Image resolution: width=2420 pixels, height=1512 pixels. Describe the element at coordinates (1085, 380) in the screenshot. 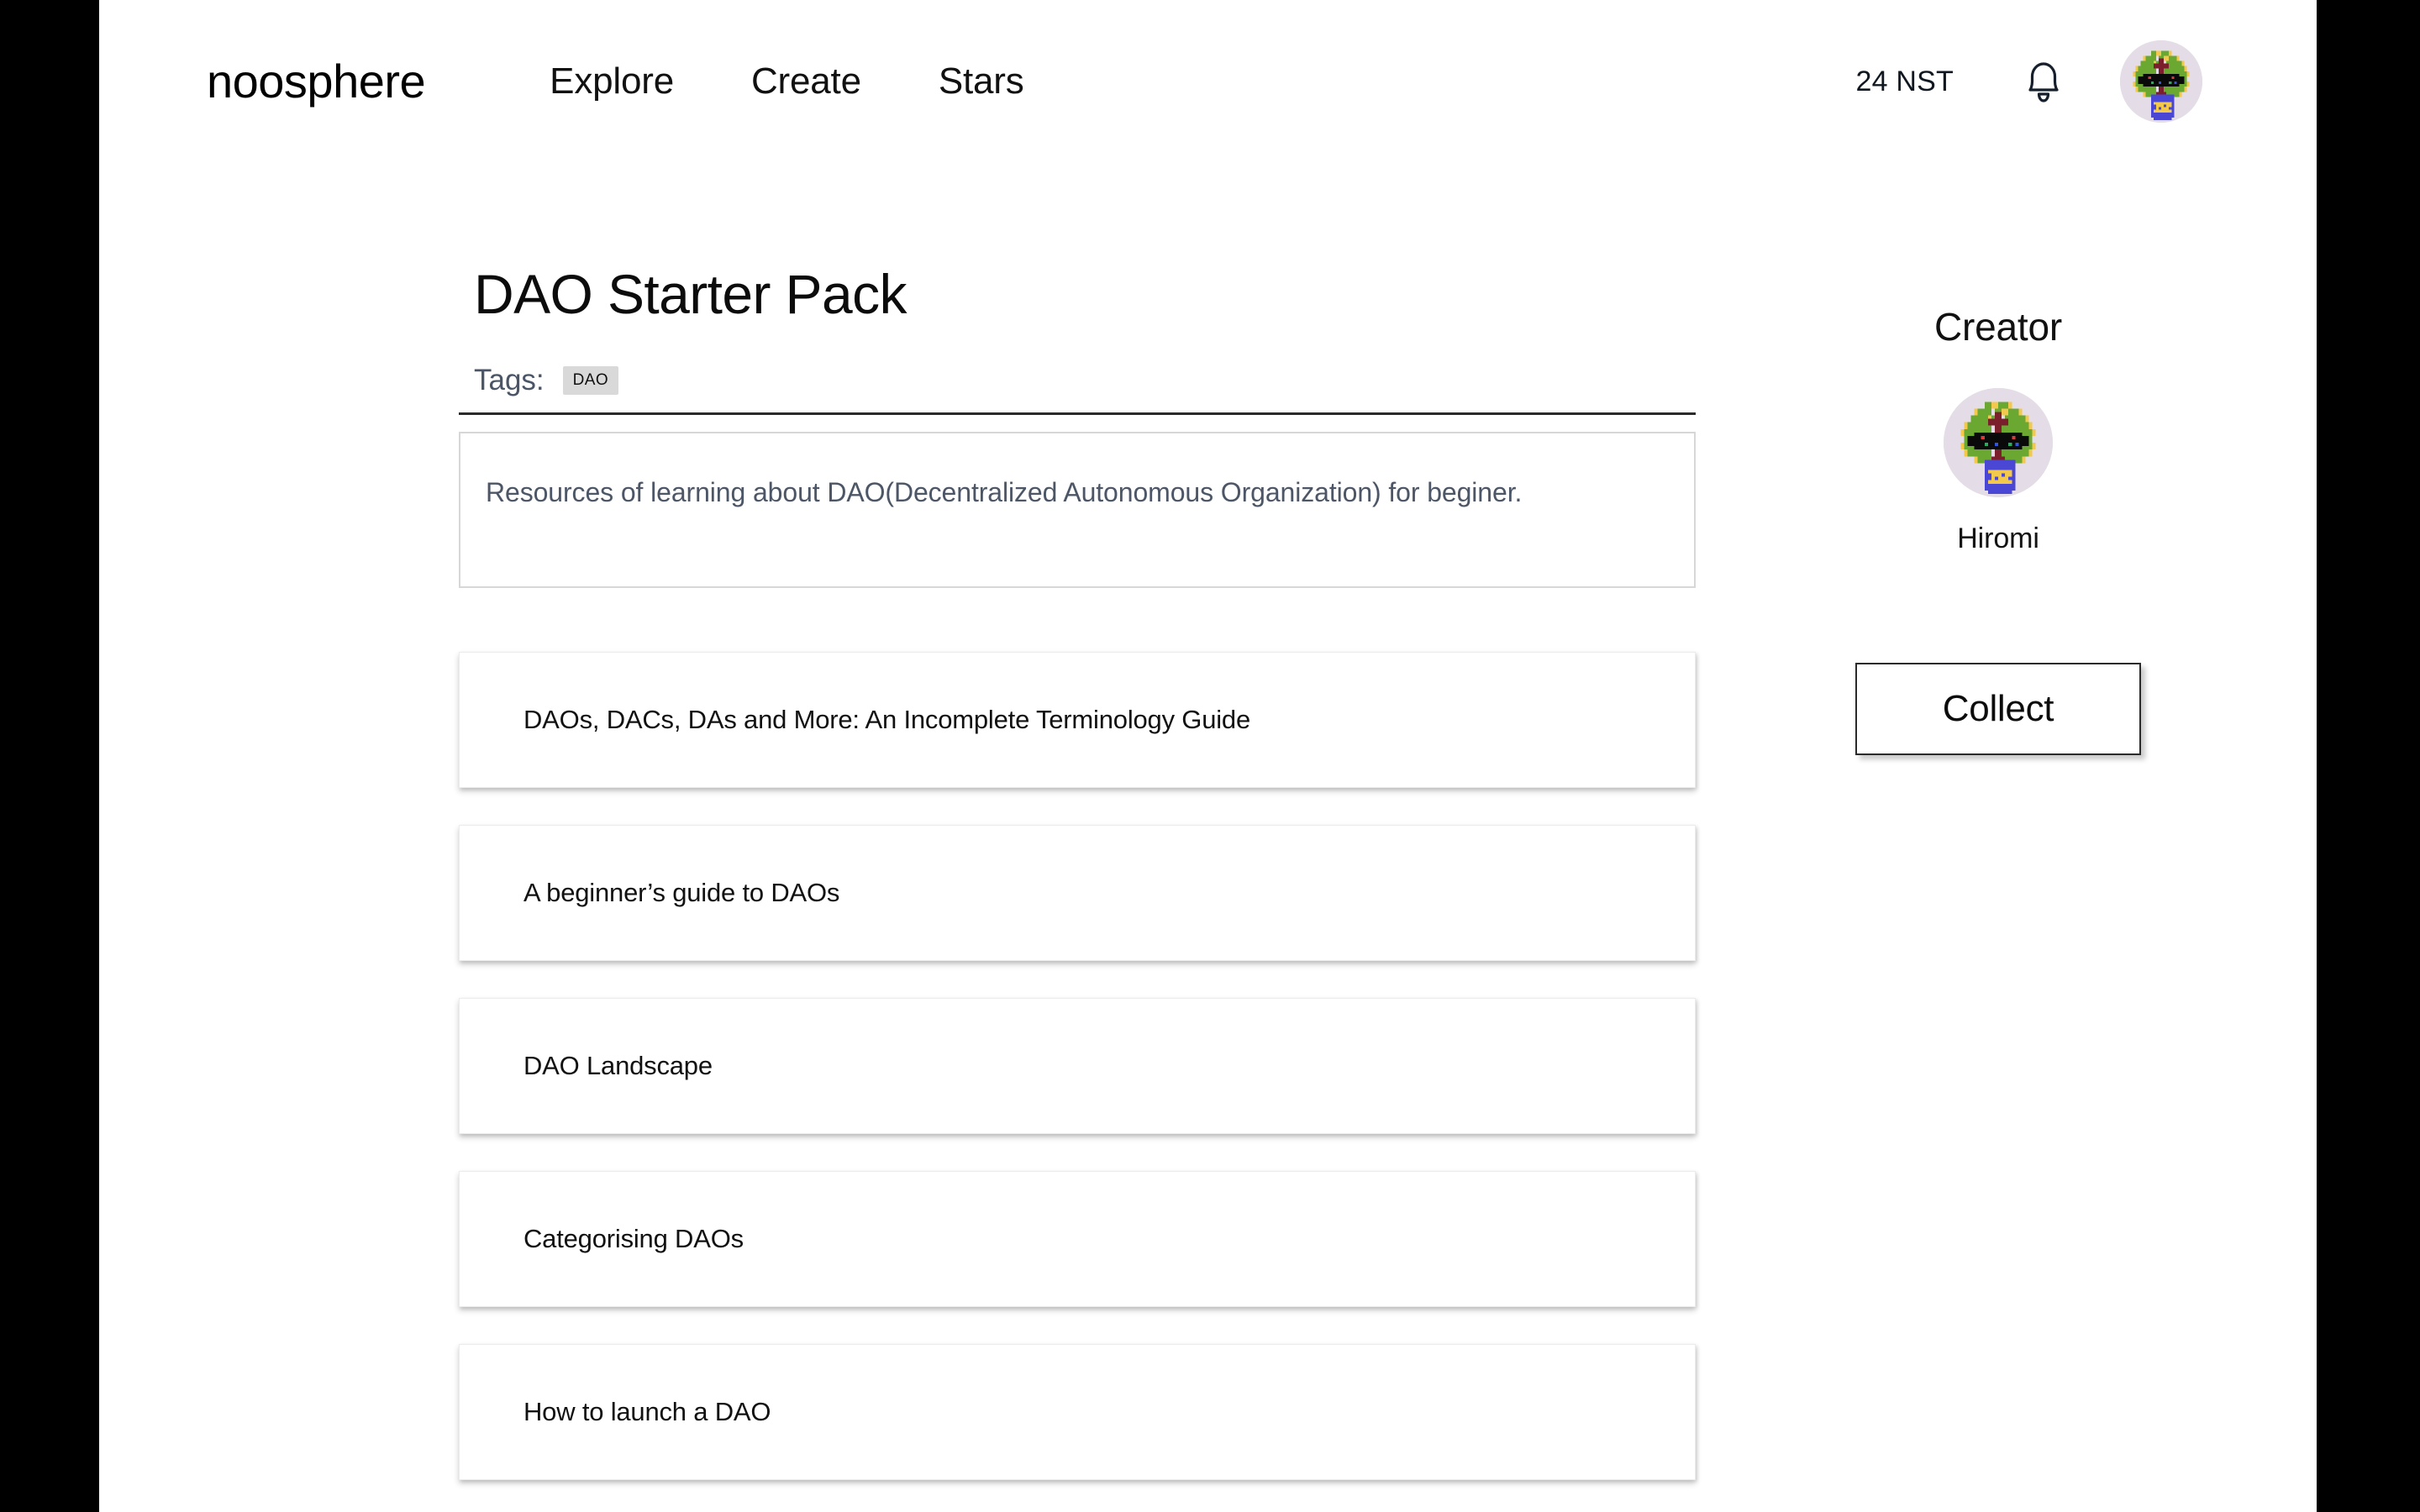

I see `tags-row: Tags: DAO` at that location.